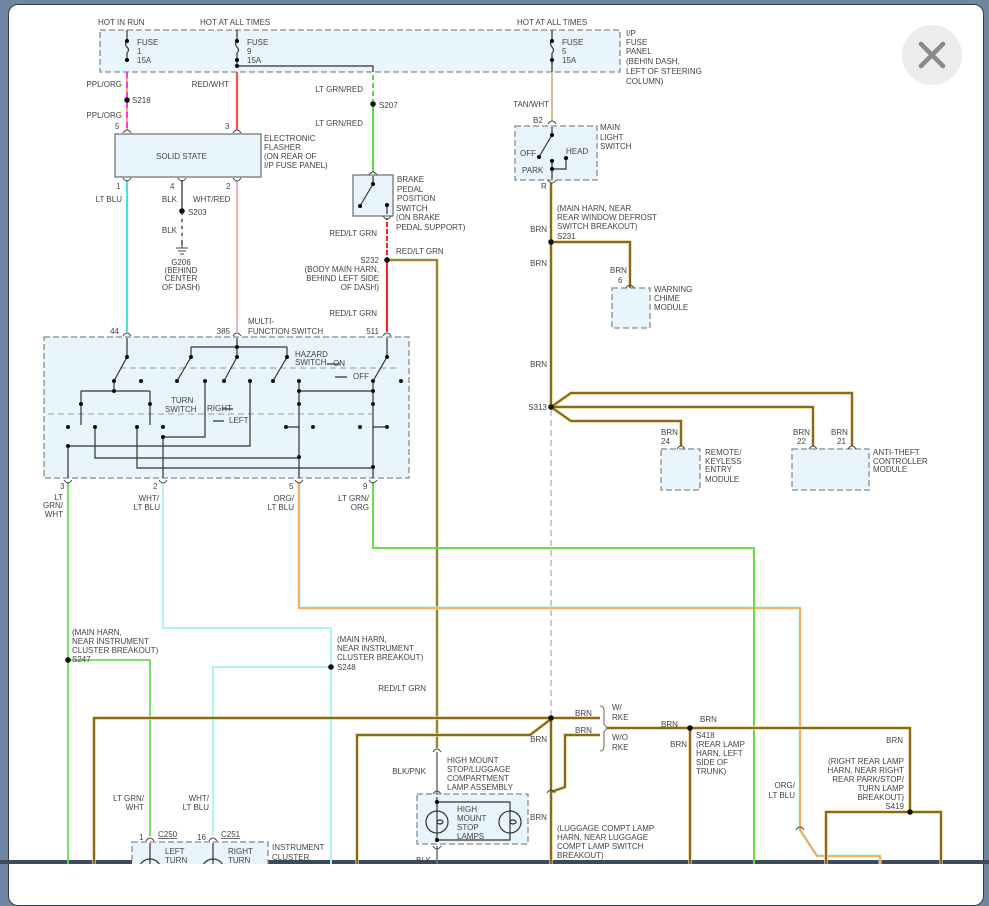 Image resolution: width=989 pixels, height=906 pixels. I want to click on turn-right-label: RIGHT, so click(219, 408).